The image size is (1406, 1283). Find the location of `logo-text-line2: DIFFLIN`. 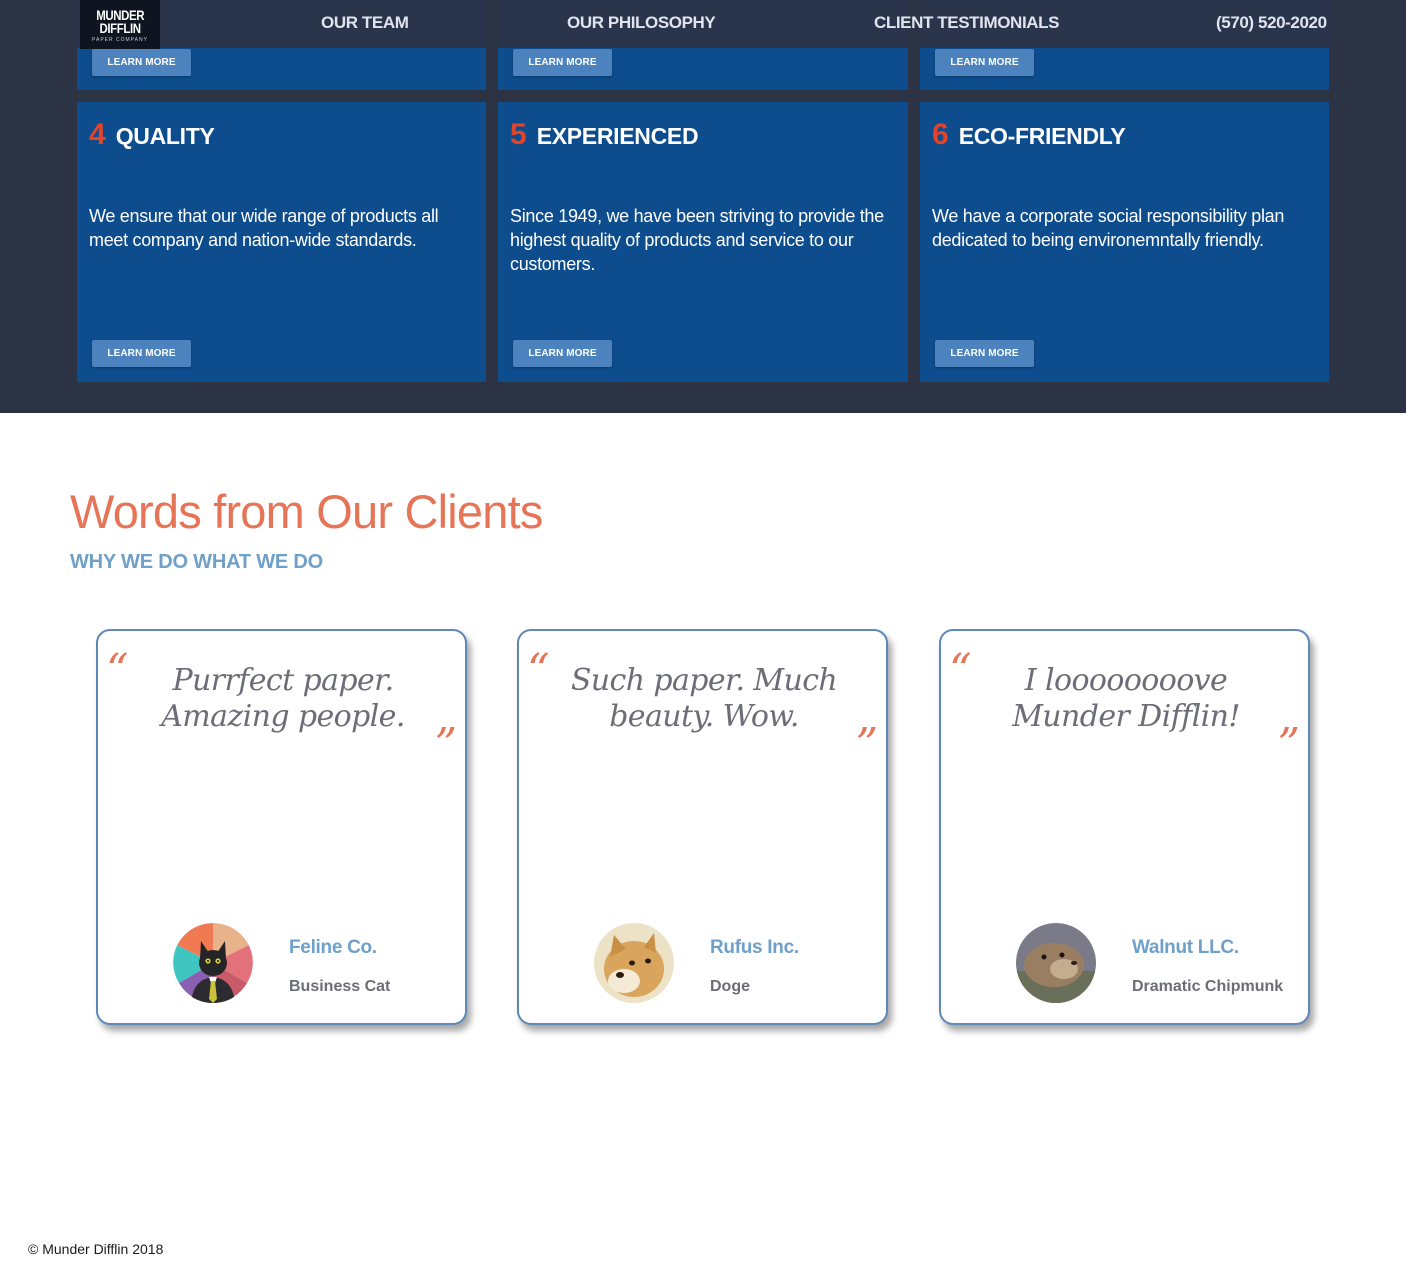

logo-text-line2: DIFFLIN is located at coordinates (120, 27).